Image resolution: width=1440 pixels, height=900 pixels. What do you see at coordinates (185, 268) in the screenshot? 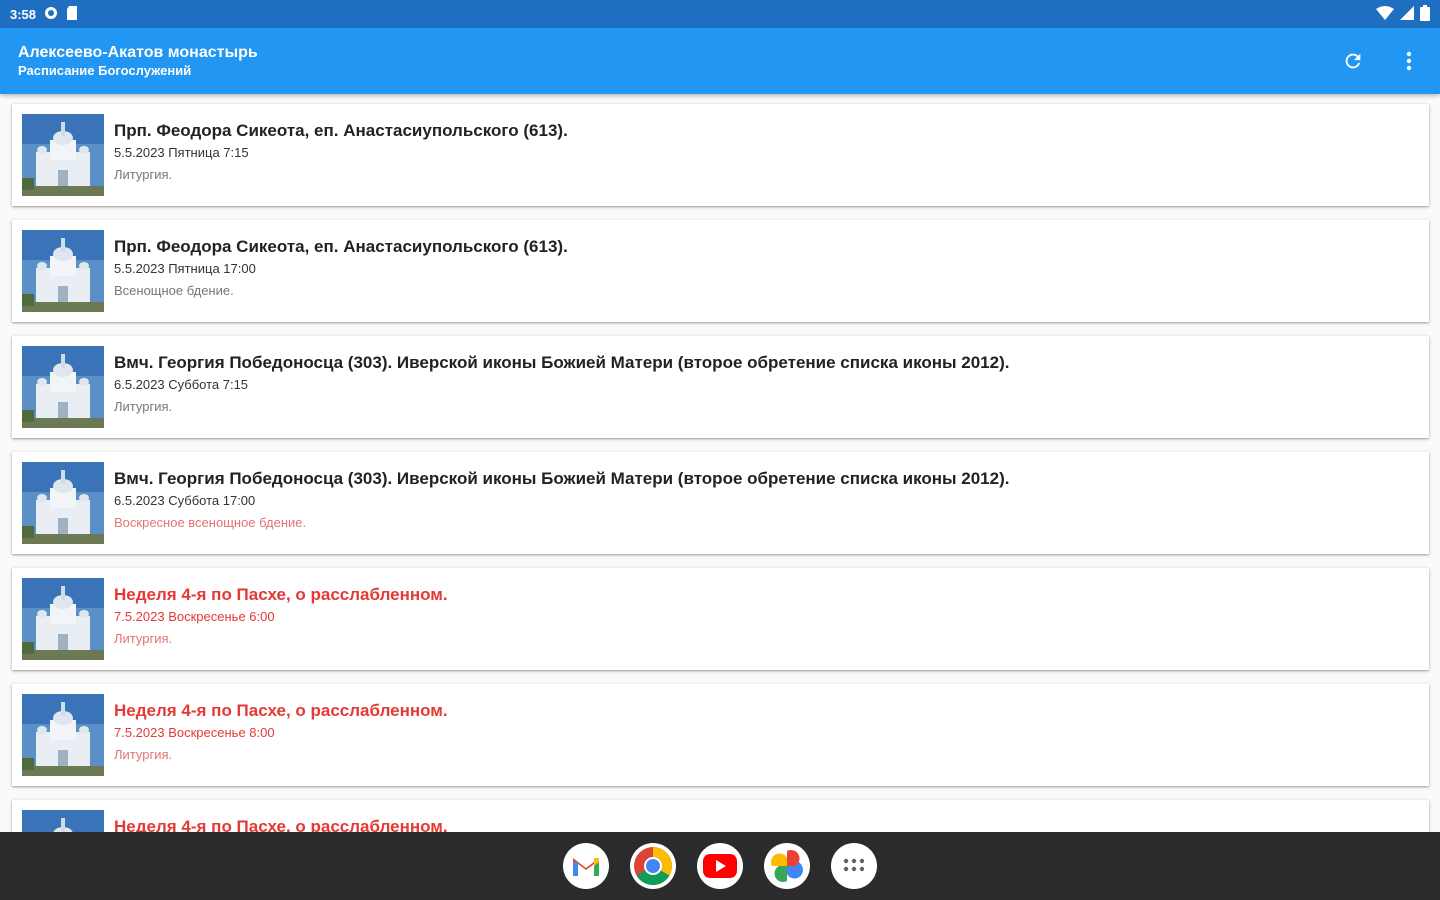
I see `event-date: 5.5.2023 Пятница 17:00` at bounding box center [185, 268].